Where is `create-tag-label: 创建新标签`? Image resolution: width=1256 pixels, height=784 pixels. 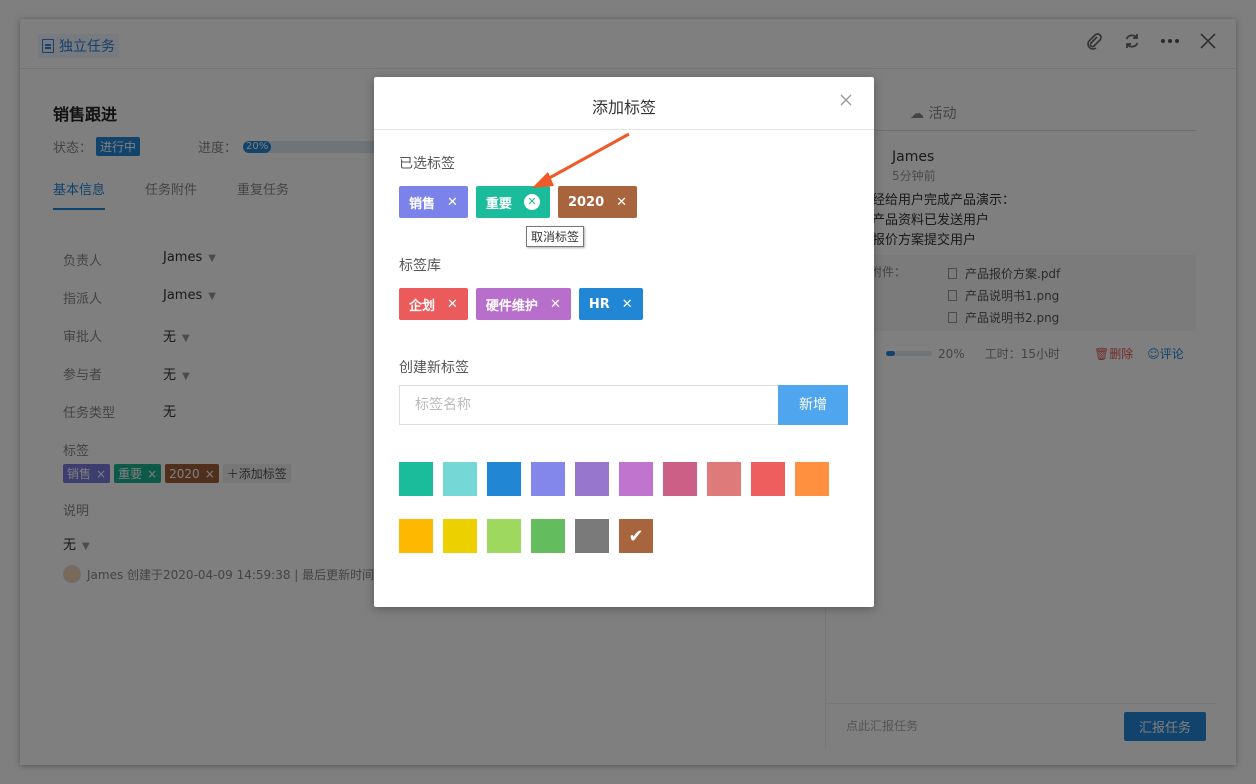 create-tag-label: 创建新标签 is located at coordinates (434, 368).